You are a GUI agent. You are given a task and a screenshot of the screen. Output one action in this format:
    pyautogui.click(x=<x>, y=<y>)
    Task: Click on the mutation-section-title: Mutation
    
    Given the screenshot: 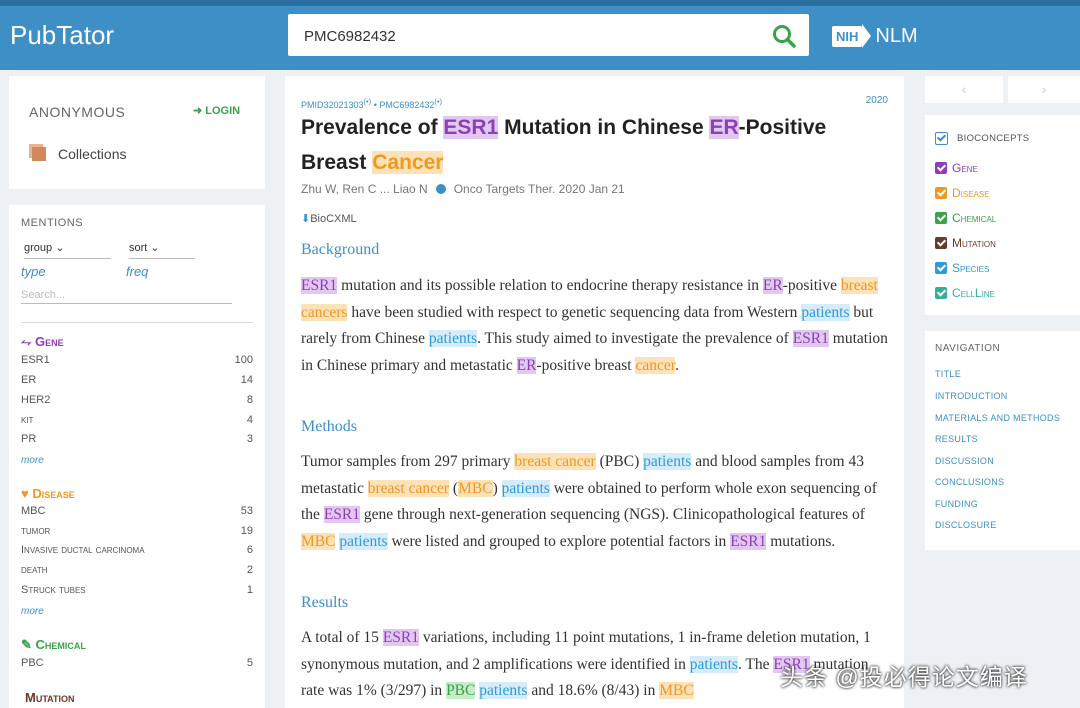 What is the action you would take?
    pyautogui.click(x=50, y=697)
    